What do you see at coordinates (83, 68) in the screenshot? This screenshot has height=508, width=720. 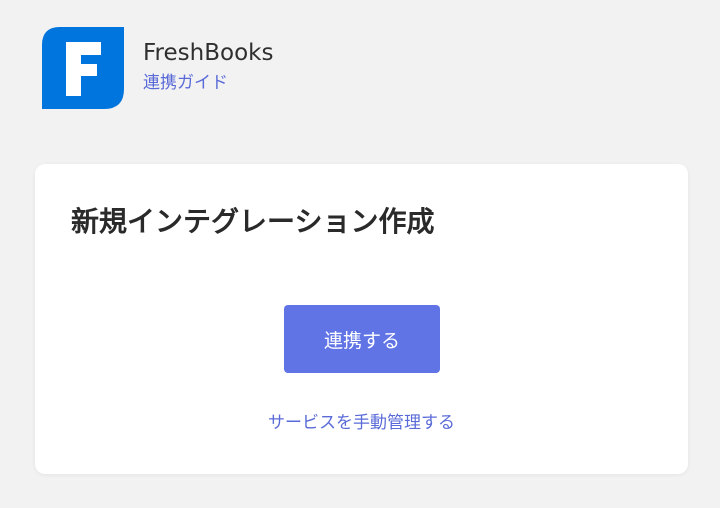 I see `freshbooks-logo-icon` at bounding box center [83, 68].